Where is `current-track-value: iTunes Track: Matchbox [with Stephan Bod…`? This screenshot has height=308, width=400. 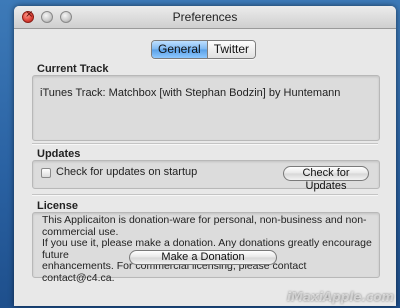 current-track-value: iTunes Track: Matchbox [with Stephan Bod… is located at coordinates (190, 93).